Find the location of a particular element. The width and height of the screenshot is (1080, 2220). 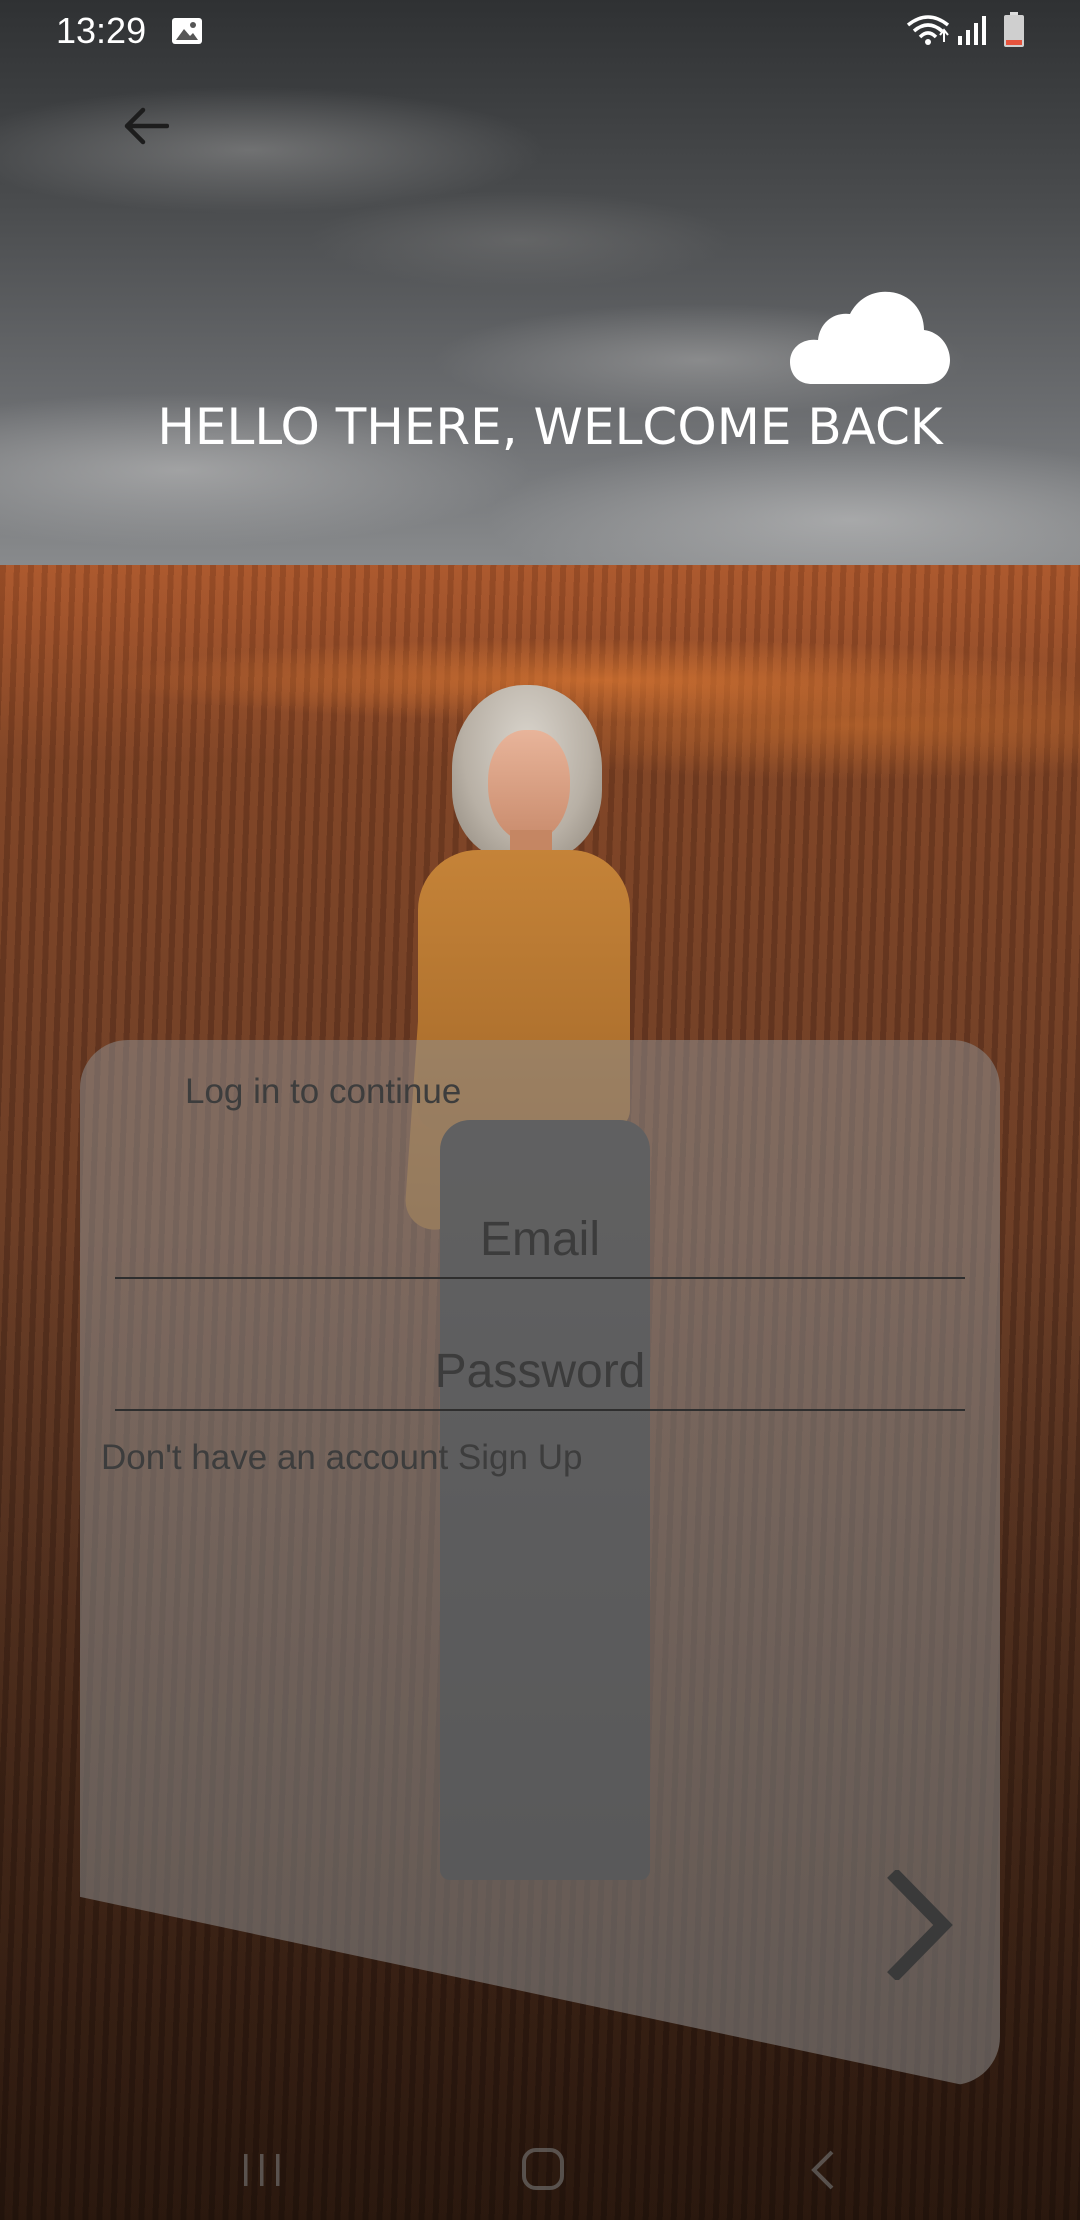

recents-icon is located at coordinates (262, 2170).